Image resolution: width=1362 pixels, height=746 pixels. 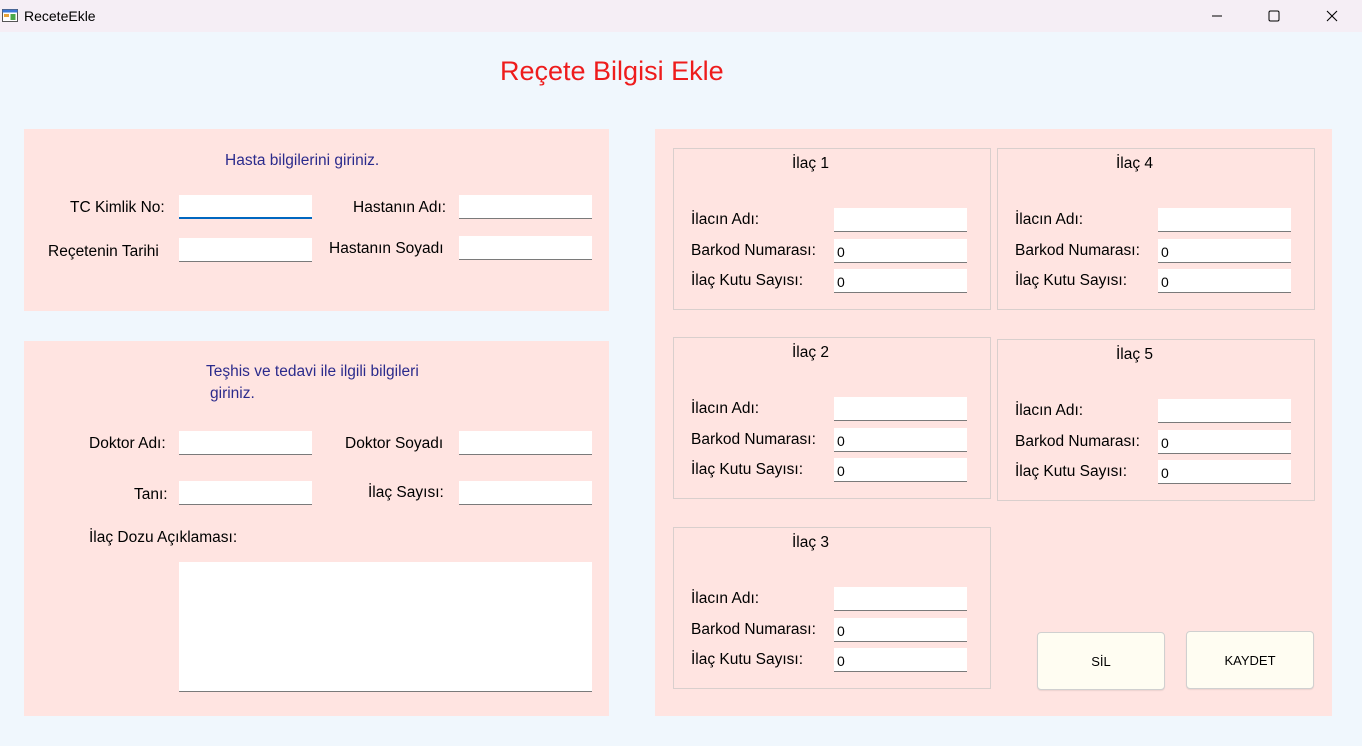 What do you see at coordinates (400, 207) in the screenshot?
I see `patient-name-label: Hastanın Adı:` at bounding box center [400, 207].